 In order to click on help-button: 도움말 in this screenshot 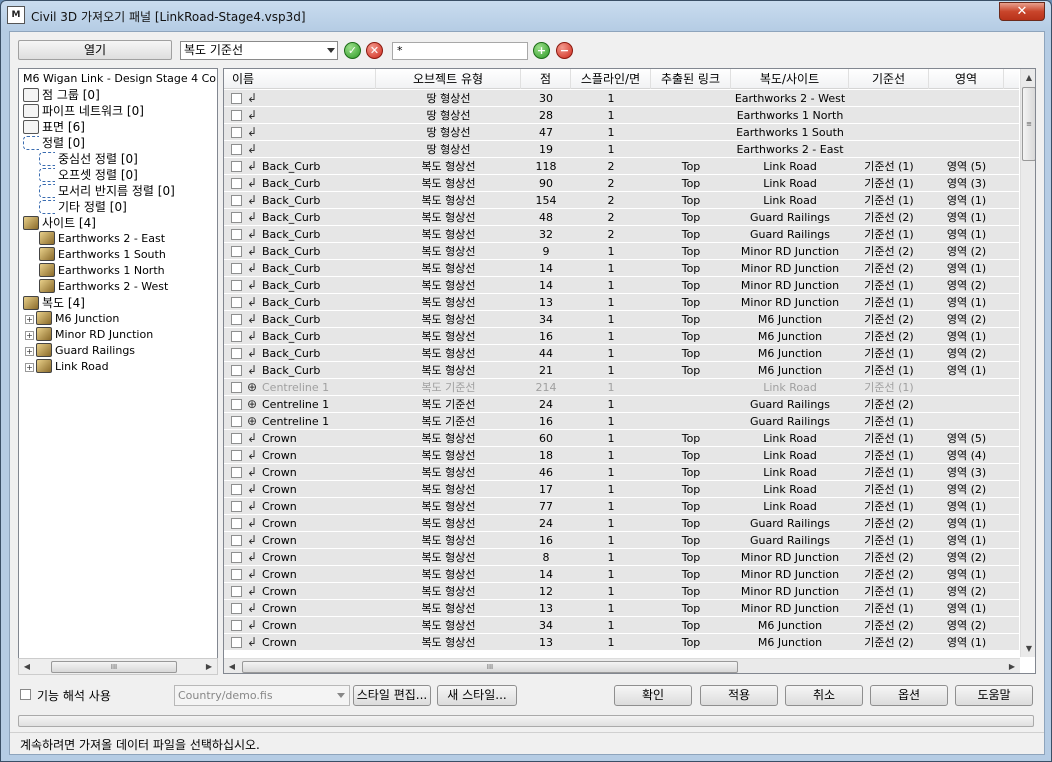, I will do `click(994, 695)`.